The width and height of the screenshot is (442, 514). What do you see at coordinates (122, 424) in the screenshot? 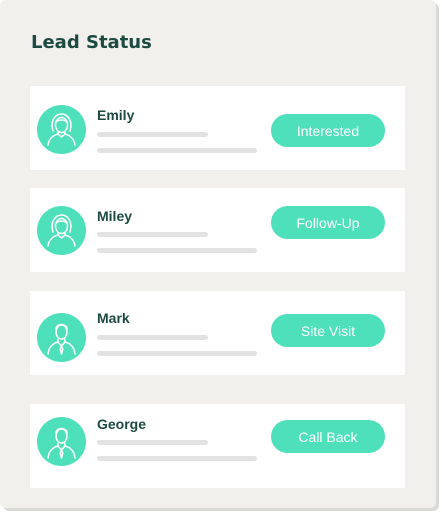
I see `lead-name: George` at bounding box center [122, 424].